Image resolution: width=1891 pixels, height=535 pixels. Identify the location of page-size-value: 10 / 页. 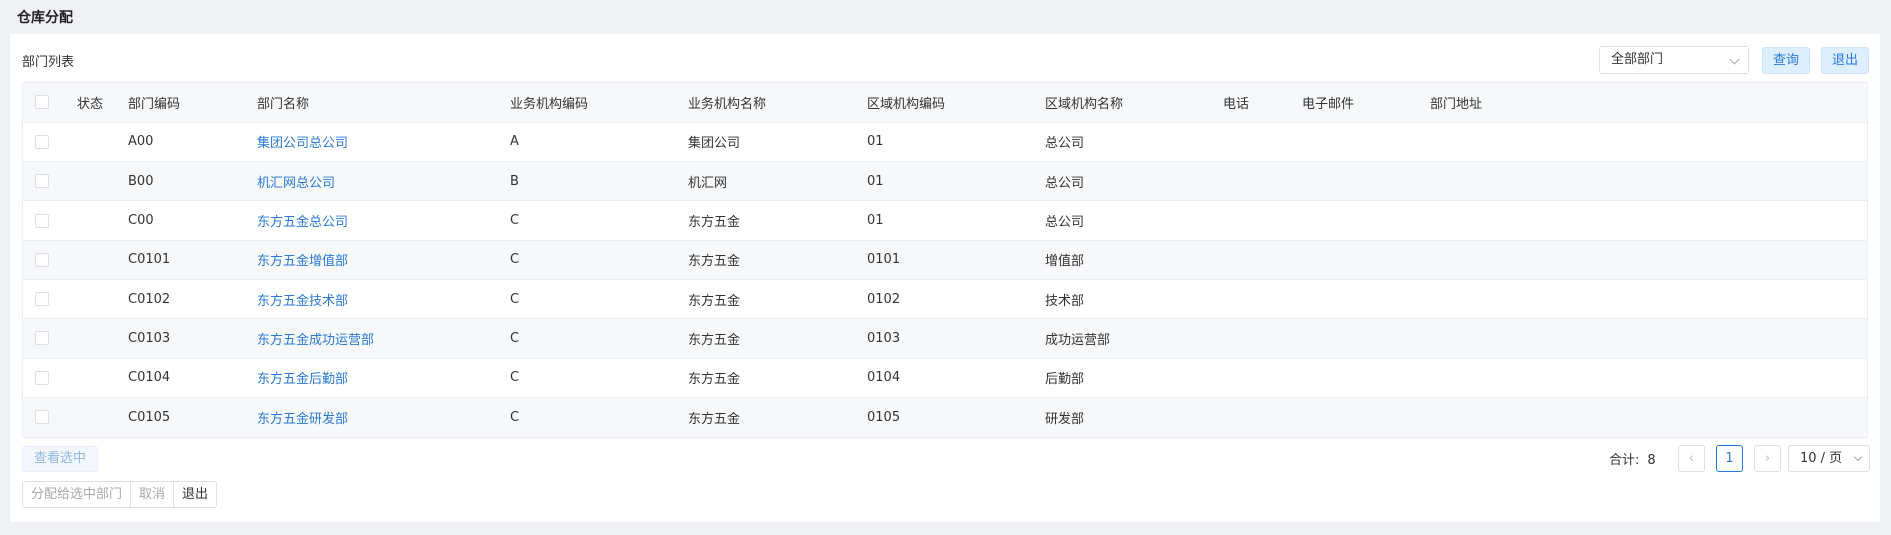
(1821, 458).